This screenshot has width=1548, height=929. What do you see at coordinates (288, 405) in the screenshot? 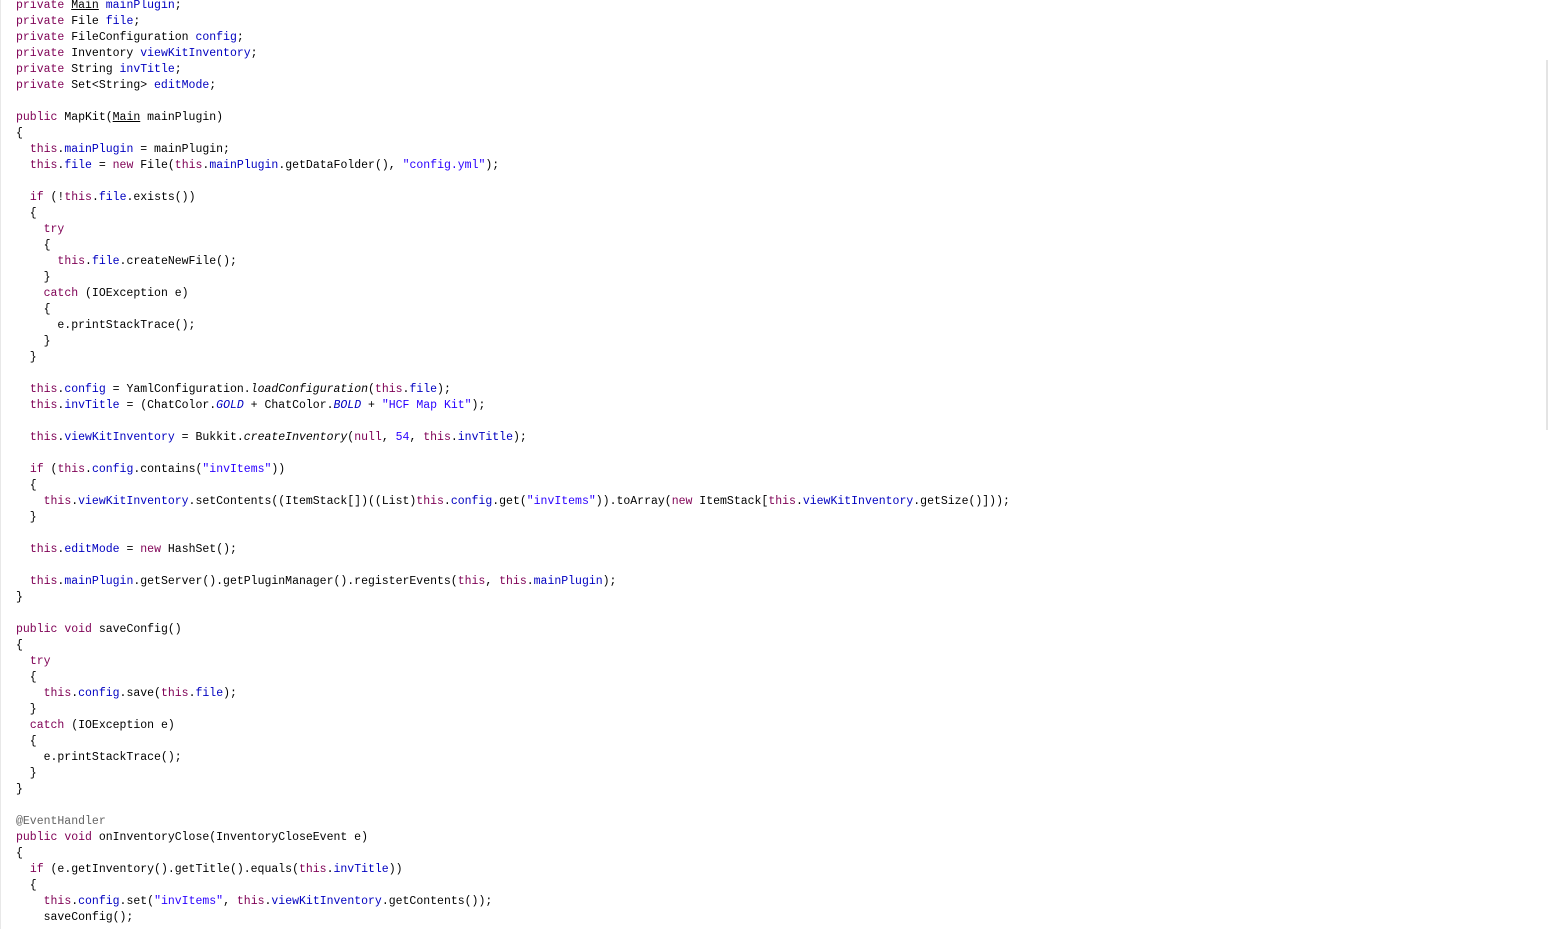
I see `code-token: + ChatColor.` at bounding box center [288, 405].